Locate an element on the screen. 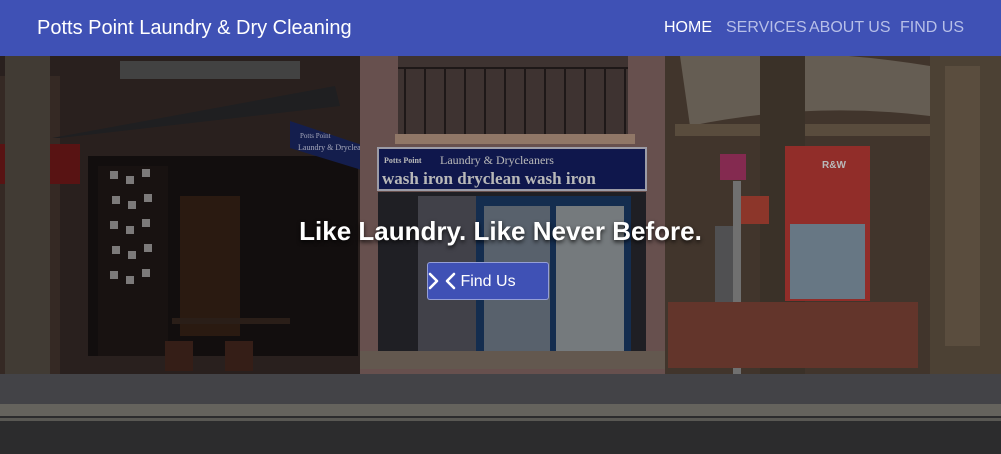  nav-item-find-us: FIND US is located at coordinates (932, 28).